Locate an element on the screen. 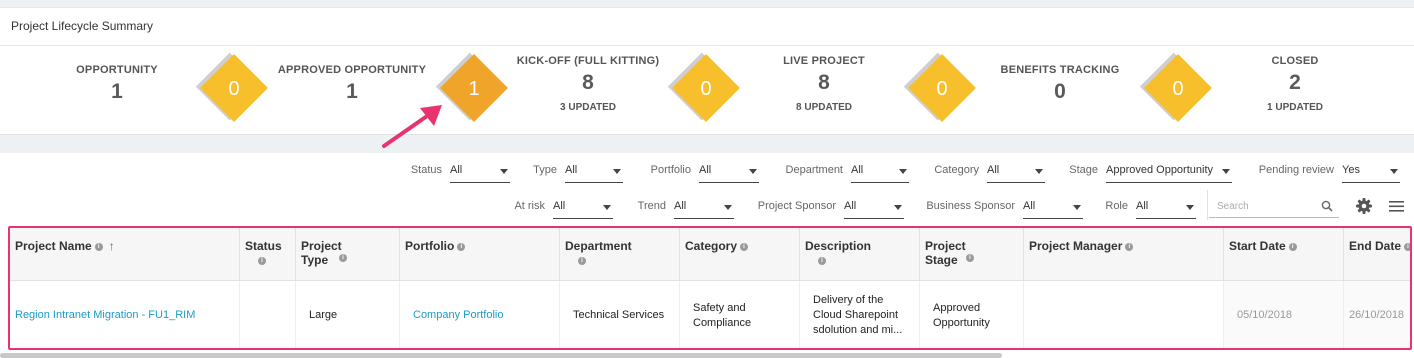 This screenshot has height=358, width=1414. filter-label: Category is located at coordinates (956, 170).